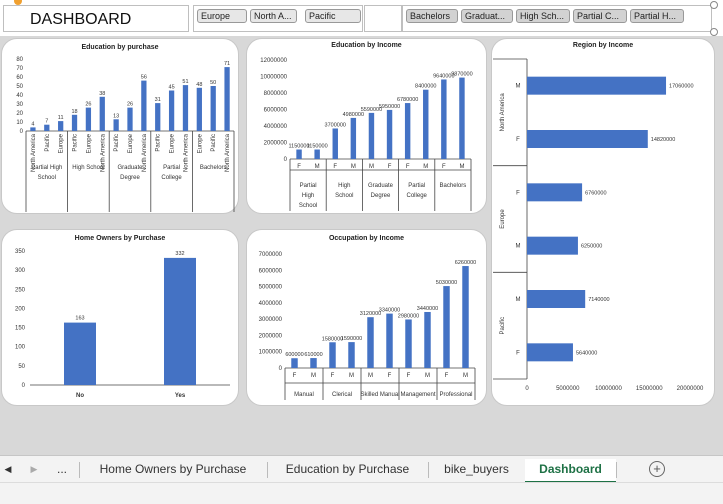 This screenshot has height=504, width=723. I want to click on region-slicer-item-pacific: Pacific, so click(333, 16).